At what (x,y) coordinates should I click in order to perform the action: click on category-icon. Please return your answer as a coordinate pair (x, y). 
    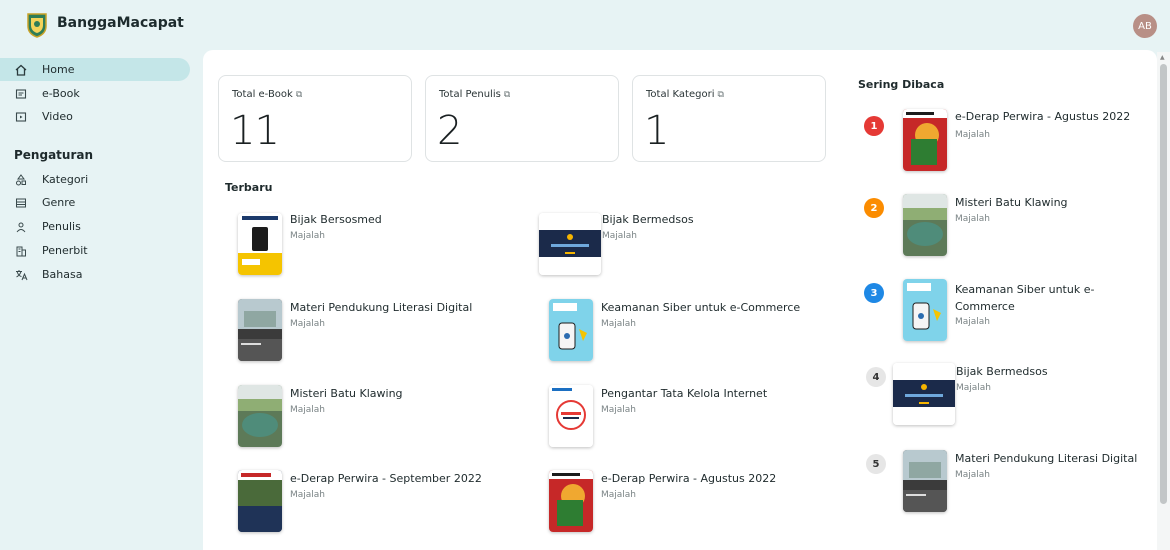
    Looking at the image, I should click on (21, 180).